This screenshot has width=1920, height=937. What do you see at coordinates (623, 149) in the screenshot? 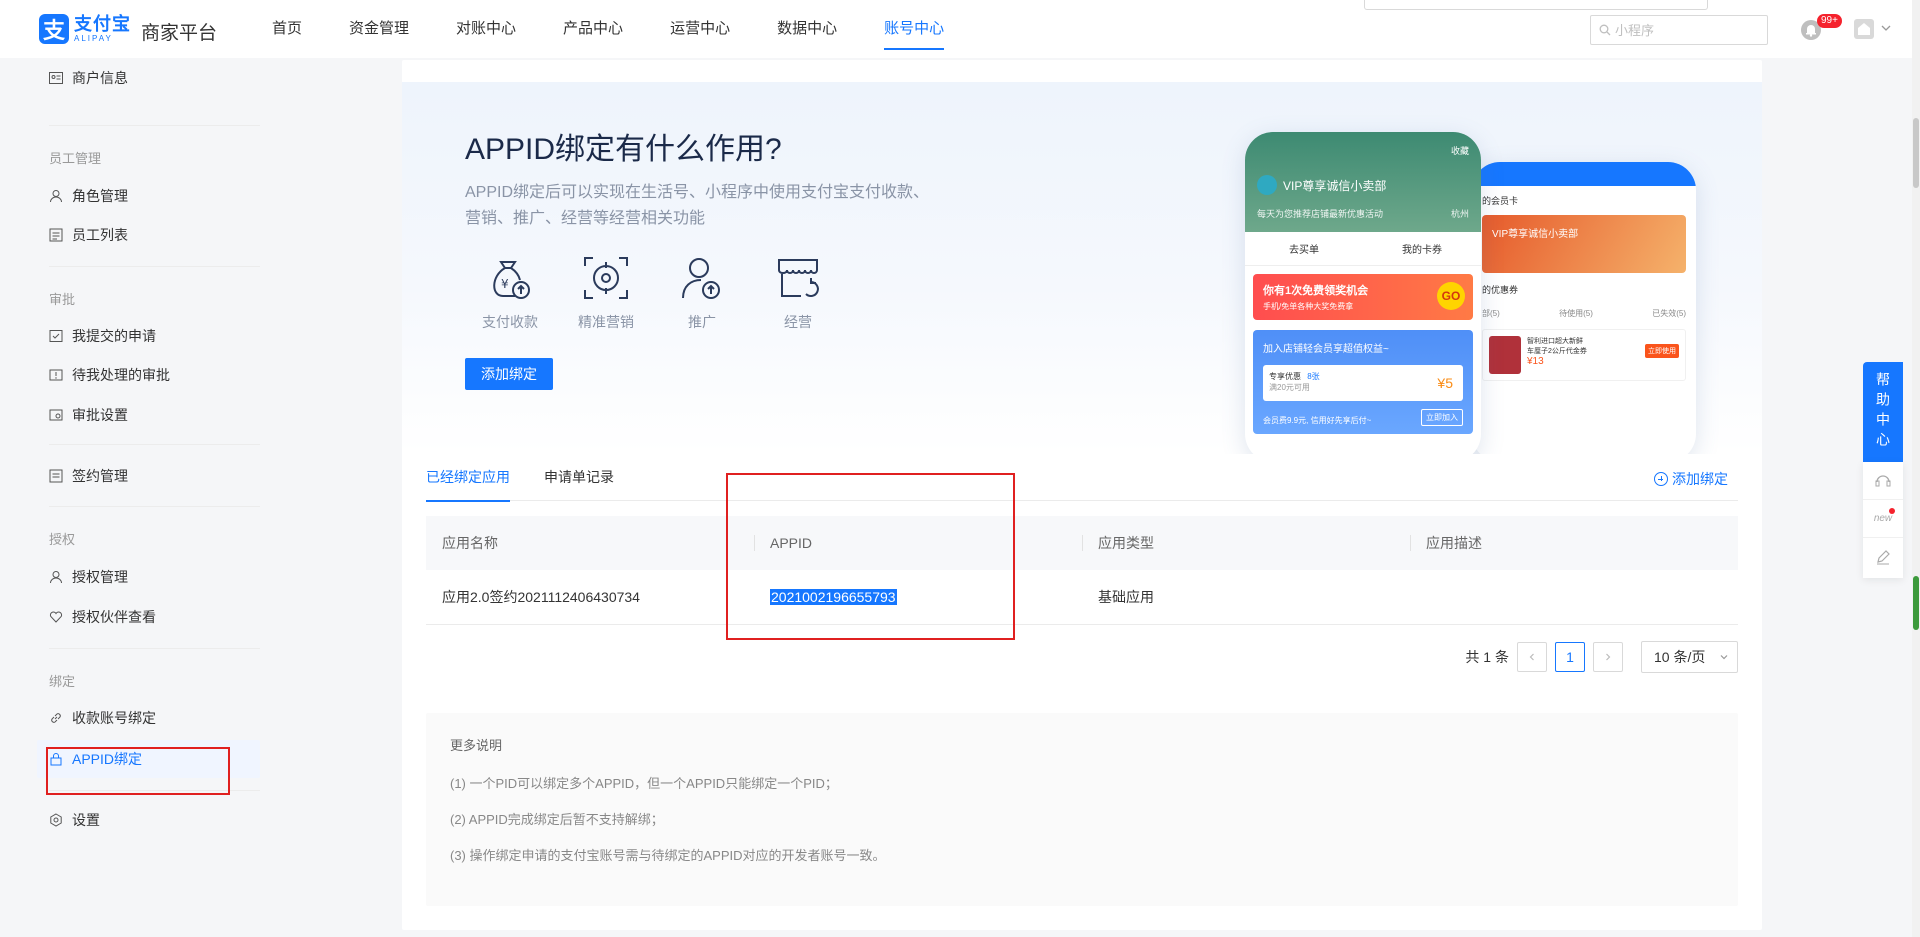
I see `hero-title: APPID绑定有什么作用?` at bounding box center [623, 149].